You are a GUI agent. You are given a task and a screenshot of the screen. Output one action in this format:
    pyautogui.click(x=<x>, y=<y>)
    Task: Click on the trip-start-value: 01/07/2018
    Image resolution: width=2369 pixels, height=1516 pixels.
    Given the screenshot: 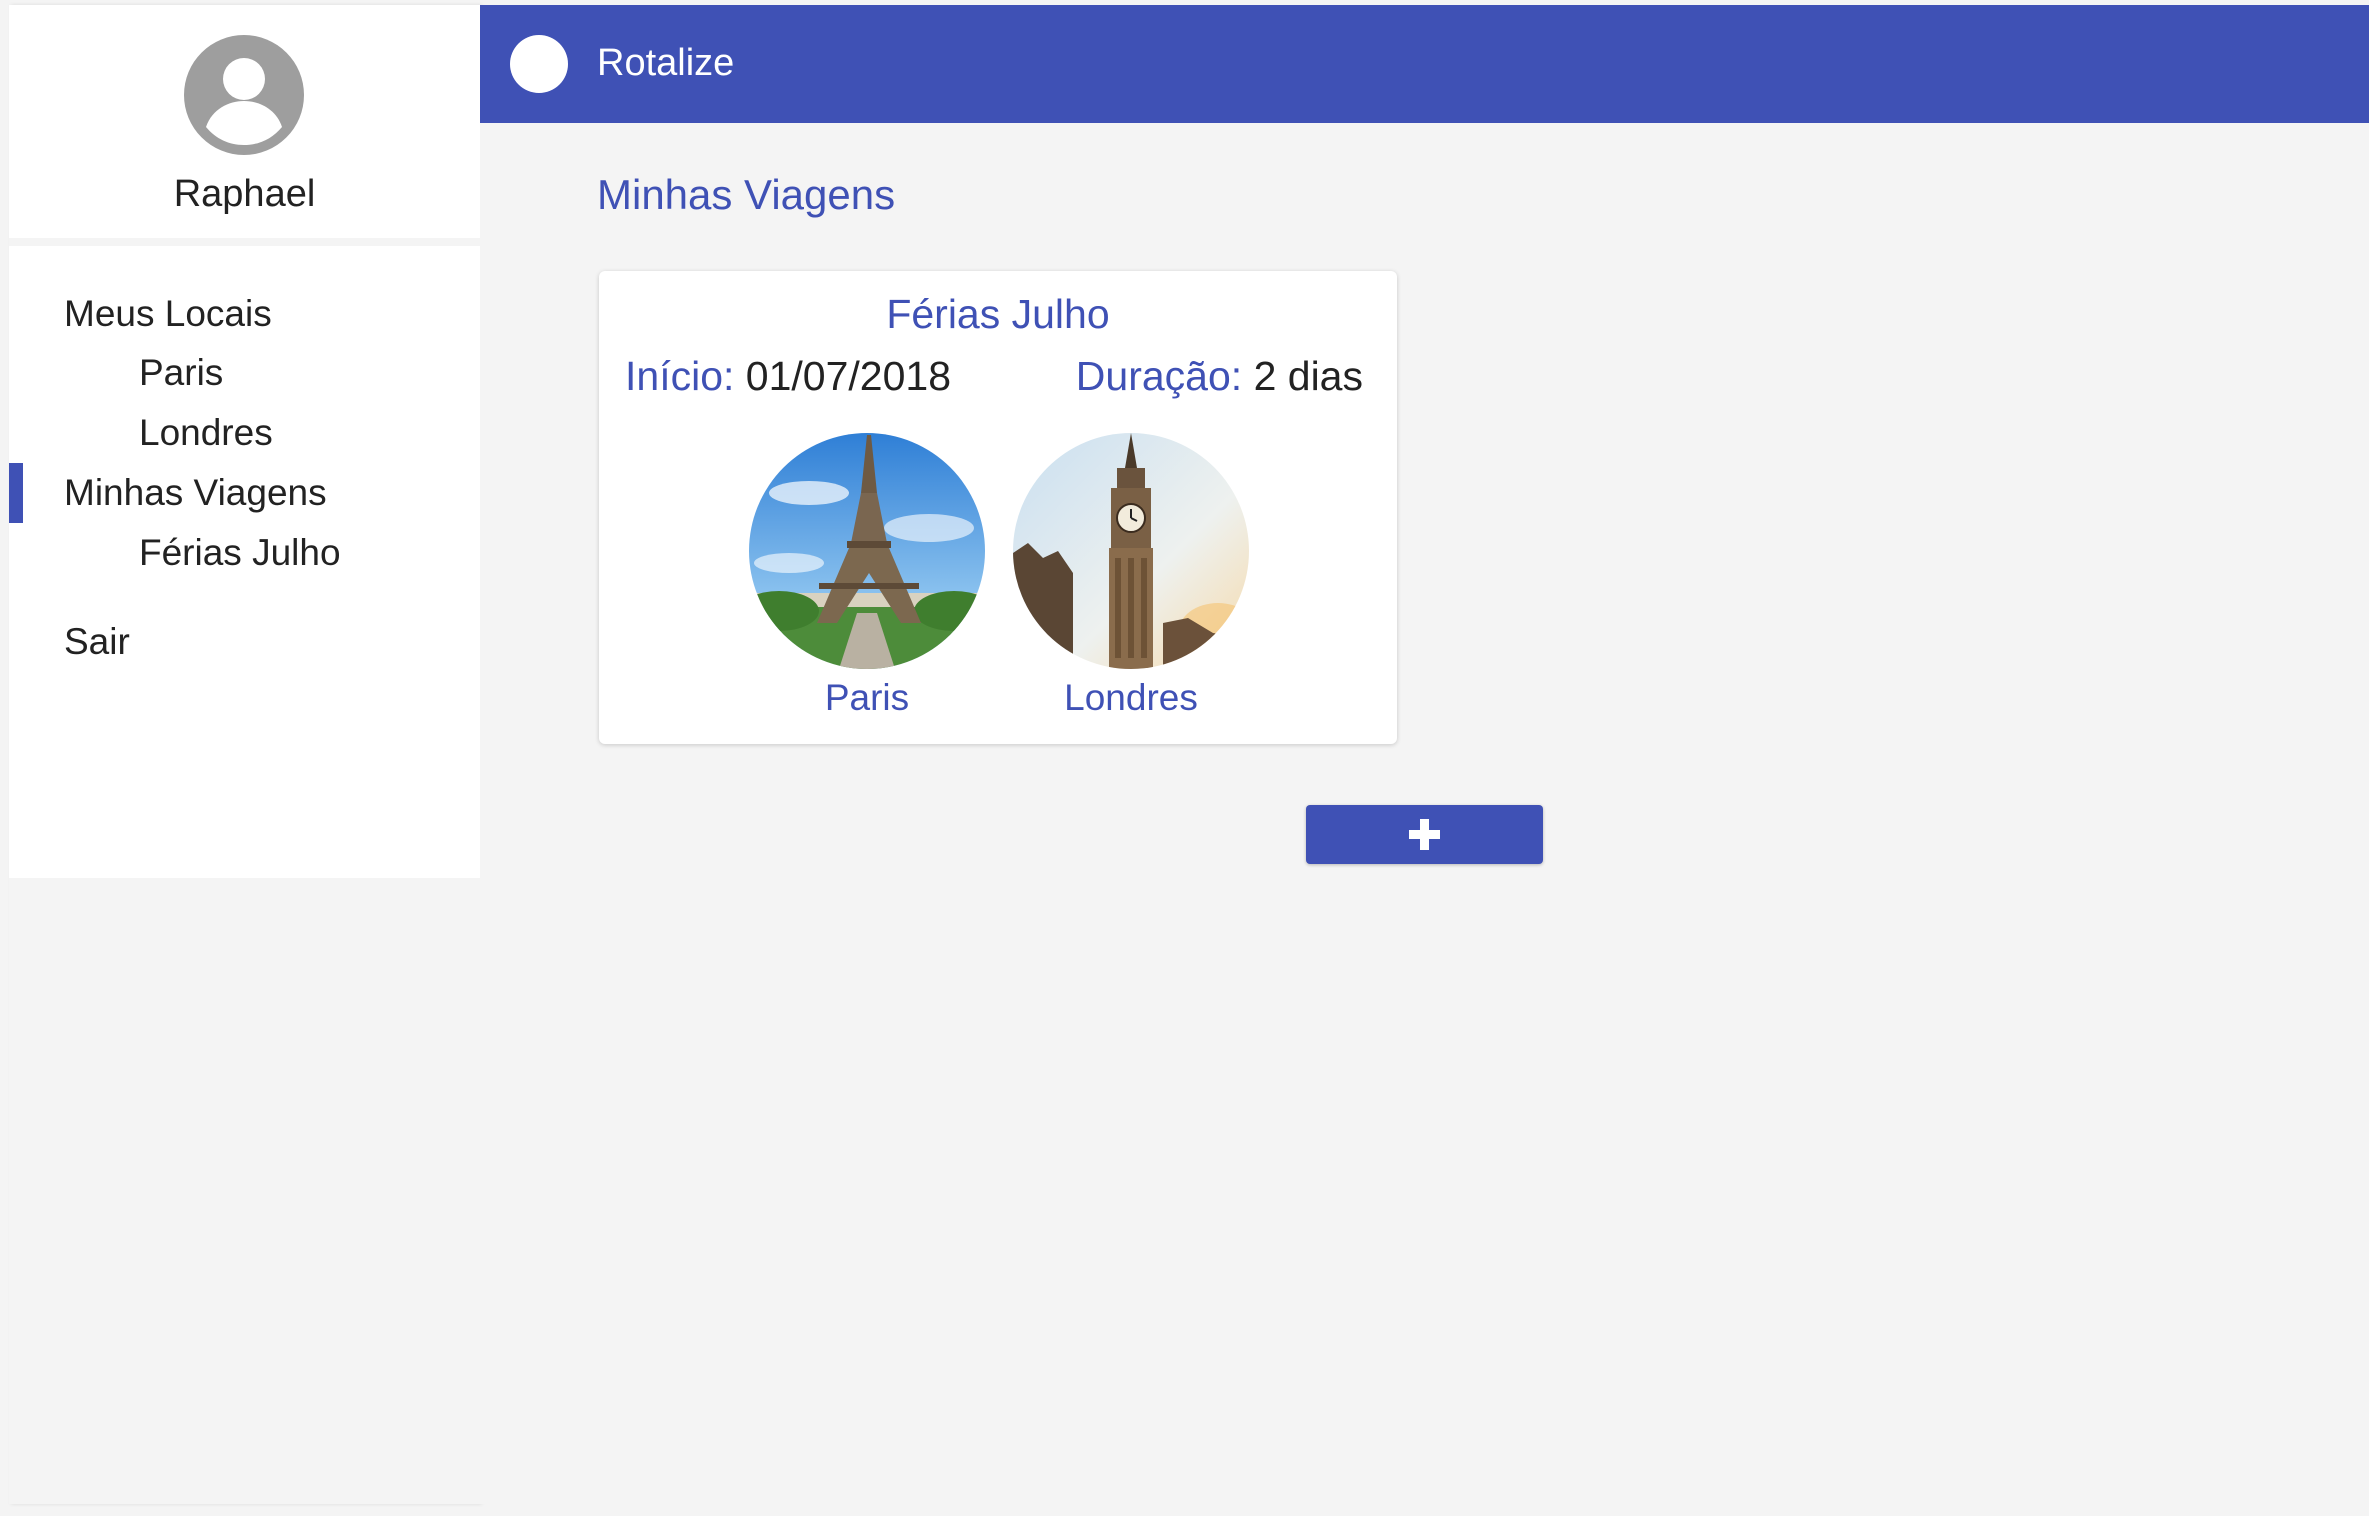 What is the action you would take?
    pyautogui.click(x=848, y=376)
    